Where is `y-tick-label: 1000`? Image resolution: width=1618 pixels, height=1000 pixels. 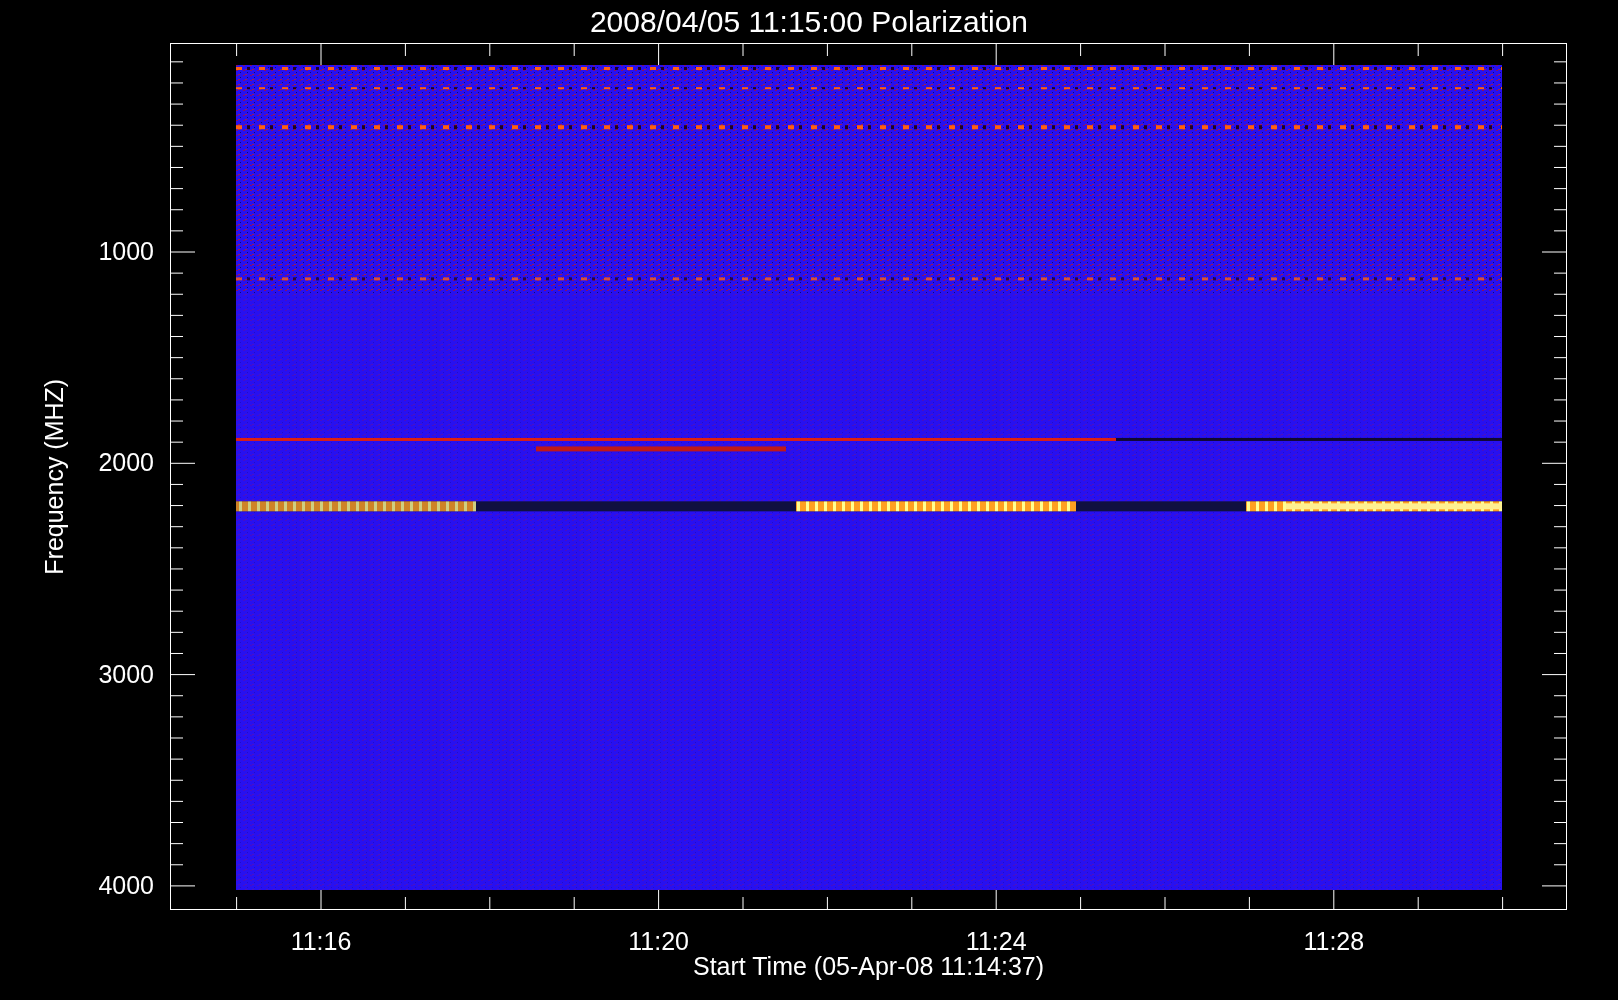
y-tick-label: 1000 is located at coordinates (126, 251).